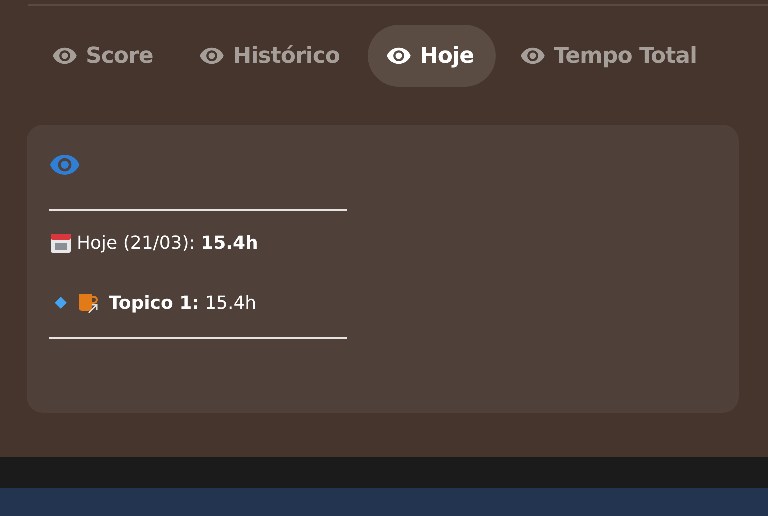 The height and width of the screenshot is (516, 768). I want to click on topic-entry: Topico 1: 15.4h, so click(183, 303).